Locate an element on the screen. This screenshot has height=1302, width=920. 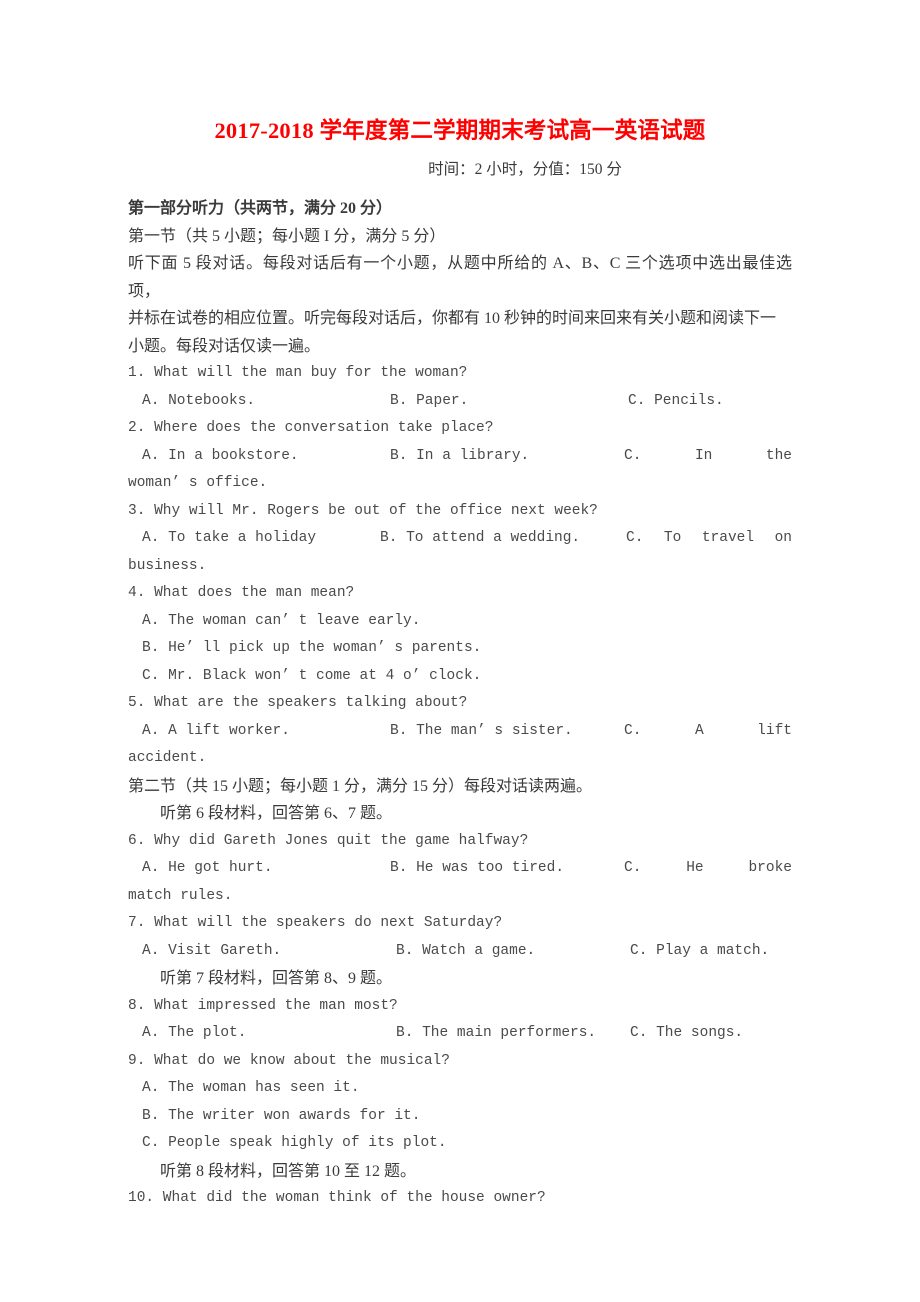
question-1-option-a: A. Notebooks. is located at coordinates (198, 402).